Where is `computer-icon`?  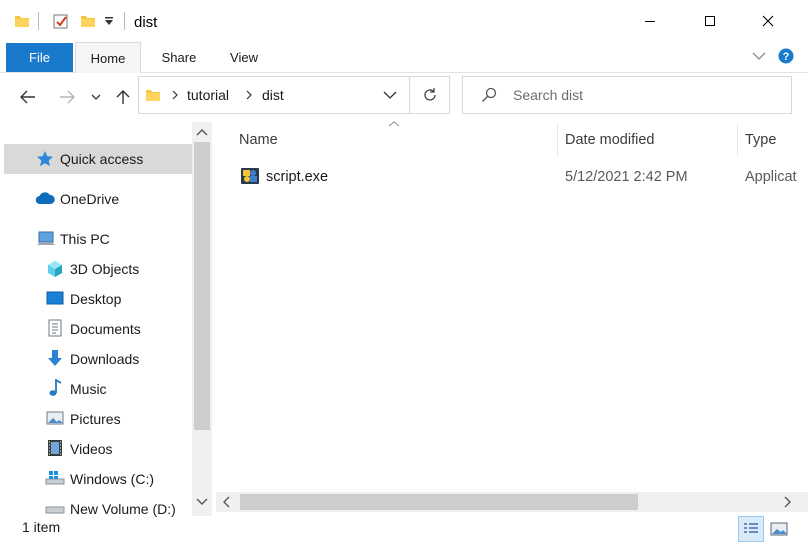
computer-icon is located at coordinates (45, 239).